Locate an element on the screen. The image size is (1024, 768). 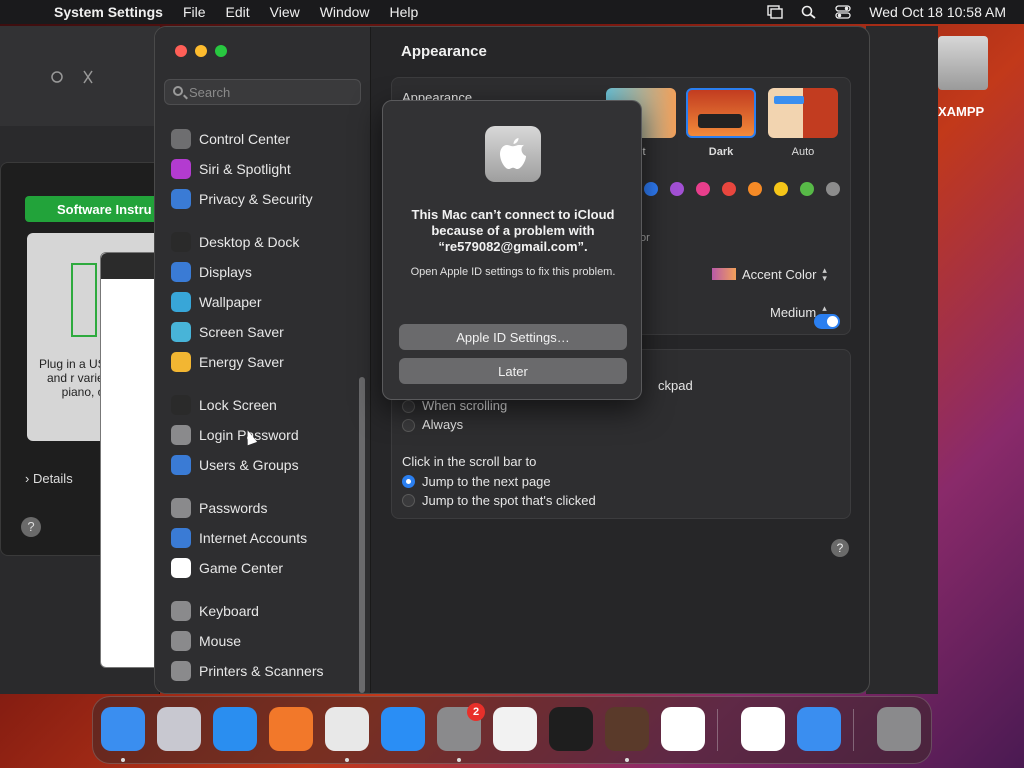
sidebar-item-label: Desktop & Dock is located at coordinates (249, 242).